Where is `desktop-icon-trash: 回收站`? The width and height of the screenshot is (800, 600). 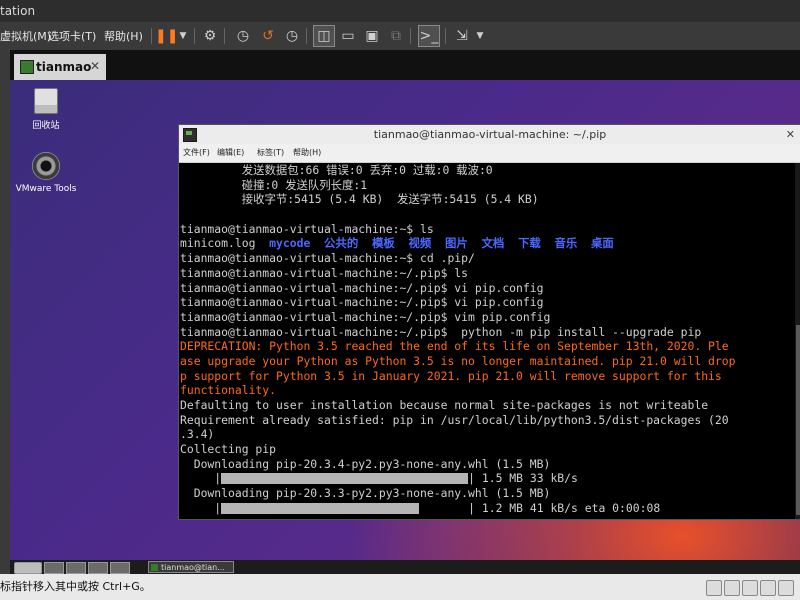 desktop-icon-trash: 回收站 is located at coordinates (46, 109).